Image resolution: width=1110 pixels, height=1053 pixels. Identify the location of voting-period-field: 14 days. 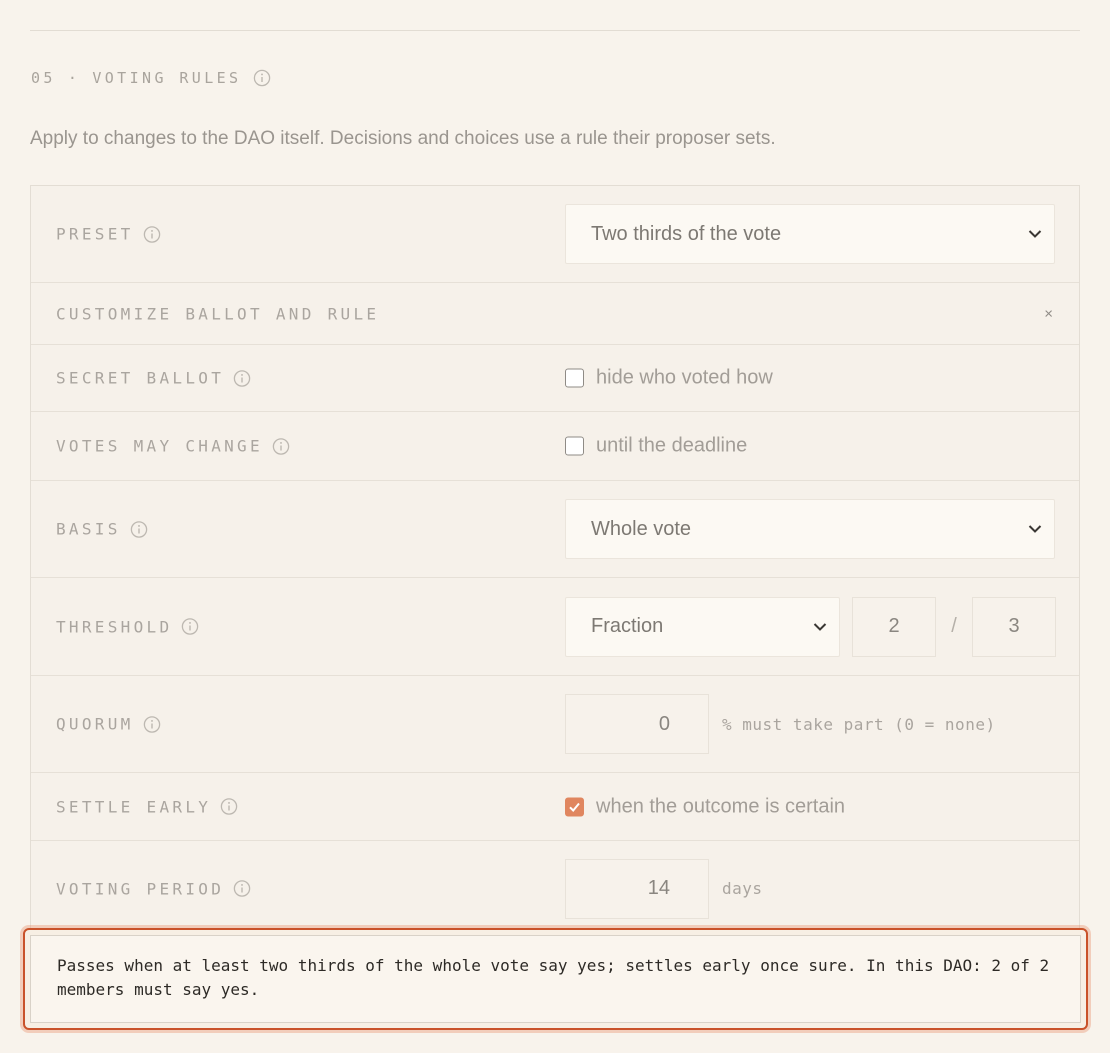
(664, 888).